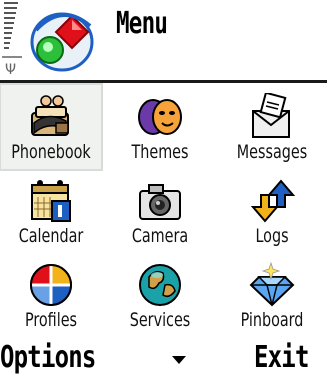 The width and height of the screenshot is (327, 375). What do you see at coordinates (51, 152) in the screenshot?
I see `menu-item-label: Phonebook` at bounding box center [51, 152].